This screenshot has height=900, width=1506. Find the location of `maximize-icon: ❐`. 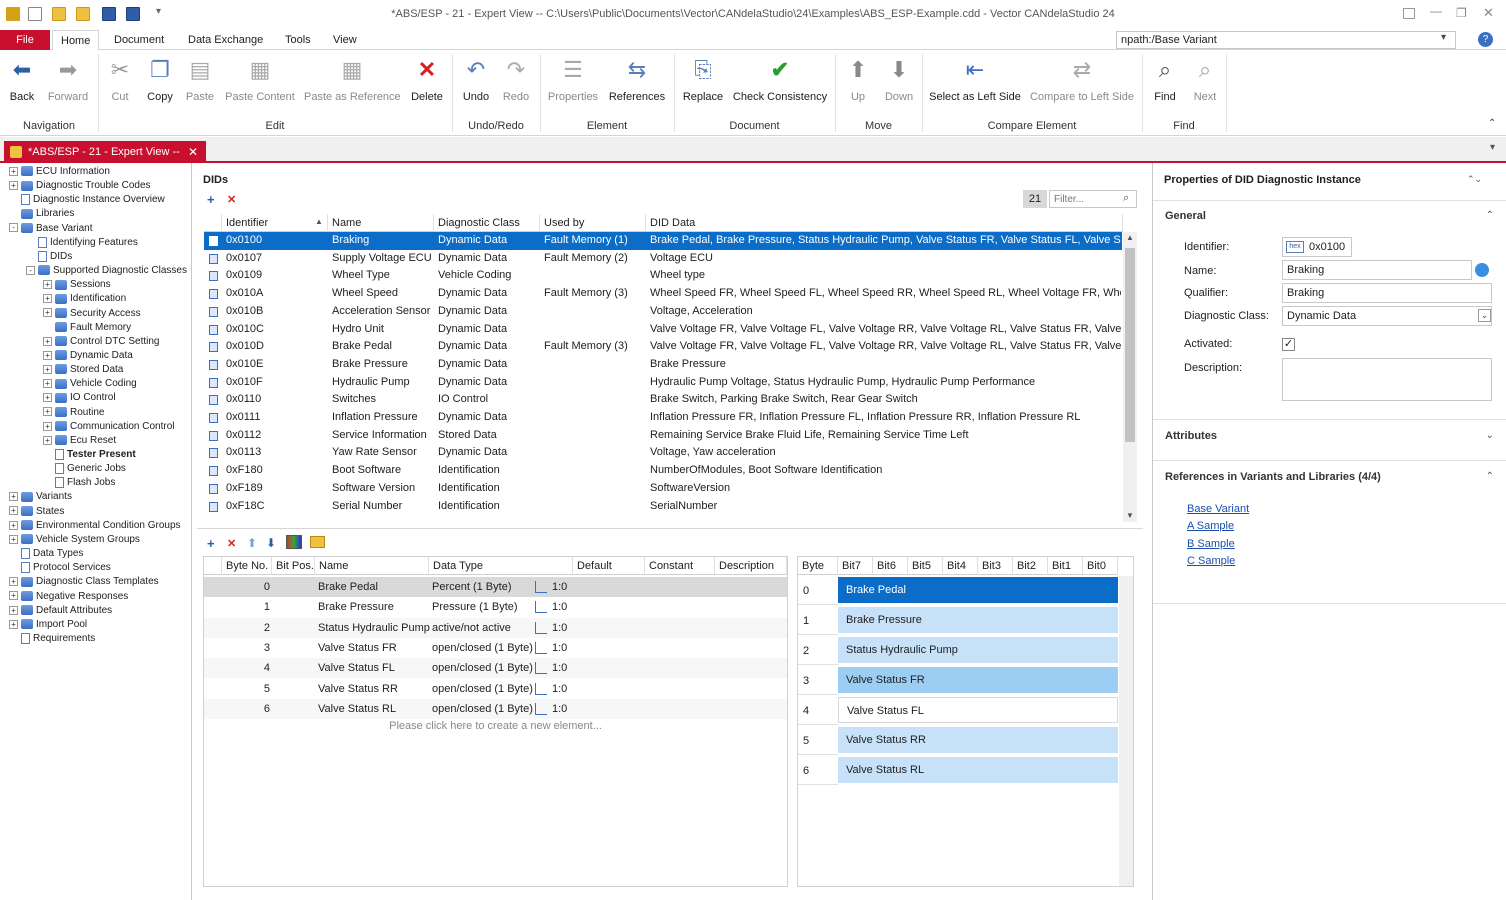

maximize-icon: ❐ is located at coordinates (1461, 13).